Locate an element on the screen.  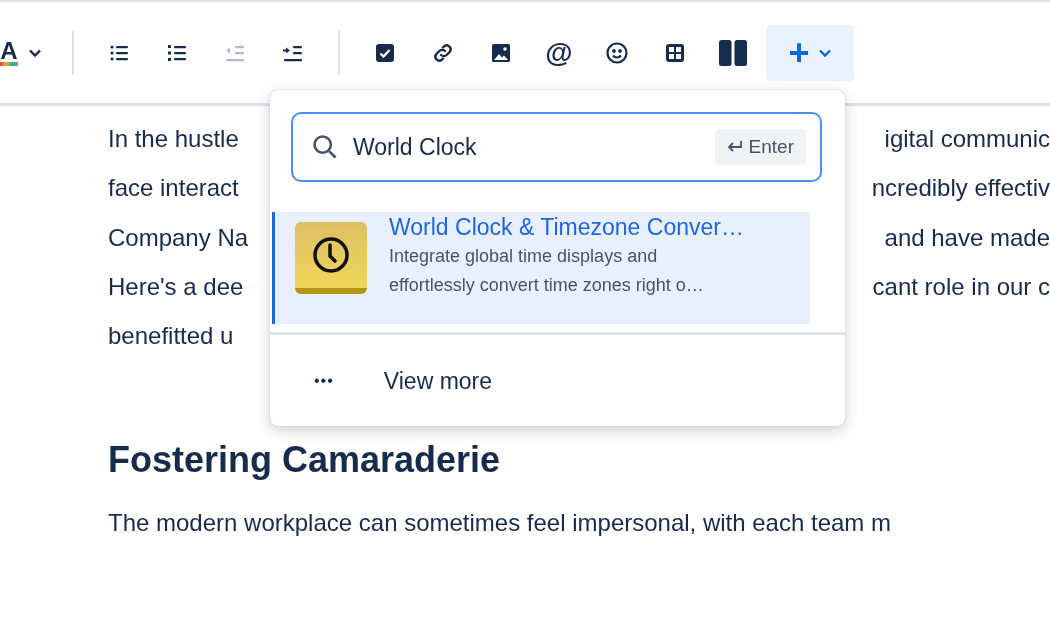
search-field: World Clock Enter is located at coordinates (556, 147).